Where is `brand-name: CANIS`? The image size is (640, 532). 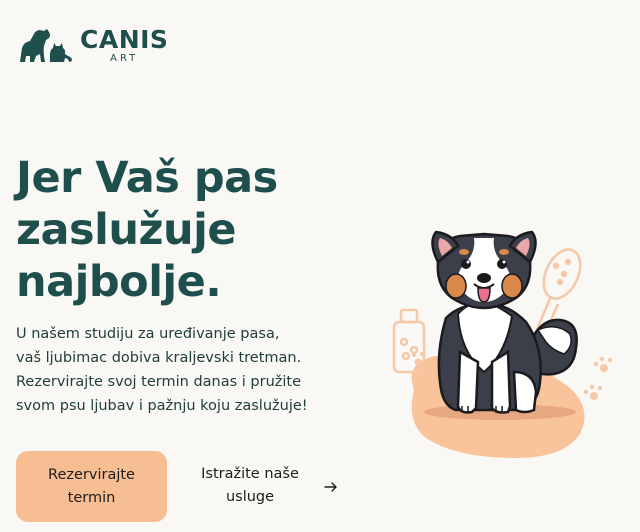 brand-name: CANIS is located at coordinates (124, 39).